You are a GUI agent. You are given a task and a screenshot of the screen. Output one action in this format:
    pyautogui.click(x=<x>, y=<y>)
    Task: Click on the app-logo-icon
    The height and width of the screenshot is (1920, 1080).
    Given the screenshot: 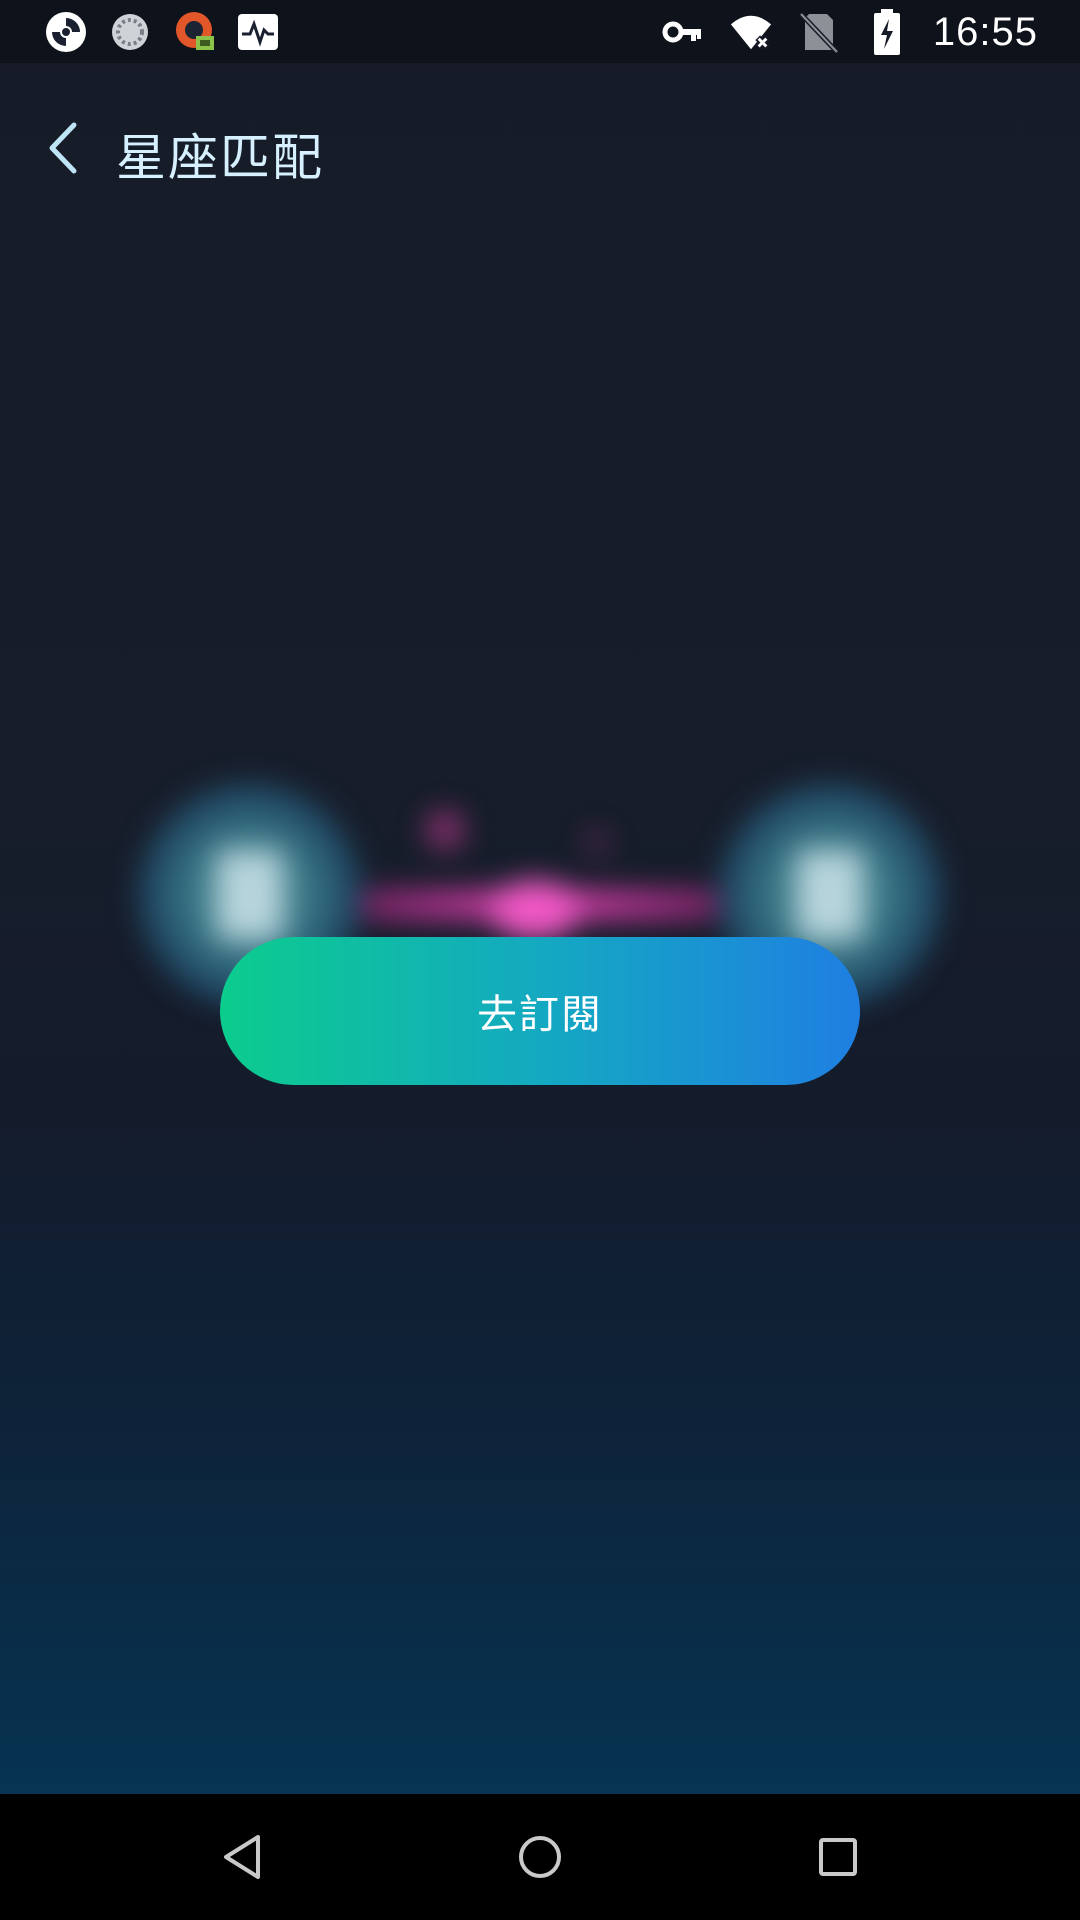 What is the action you would take?
    pyautogui.click(x=66, y=32)
    